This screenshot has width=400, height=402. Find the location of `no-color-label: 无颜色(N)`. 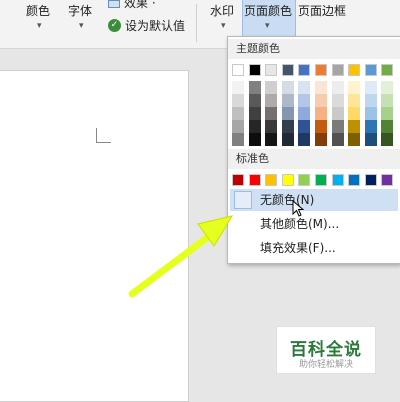

no-color-label: 无颜色(N) is located at coordinates (287, 200).